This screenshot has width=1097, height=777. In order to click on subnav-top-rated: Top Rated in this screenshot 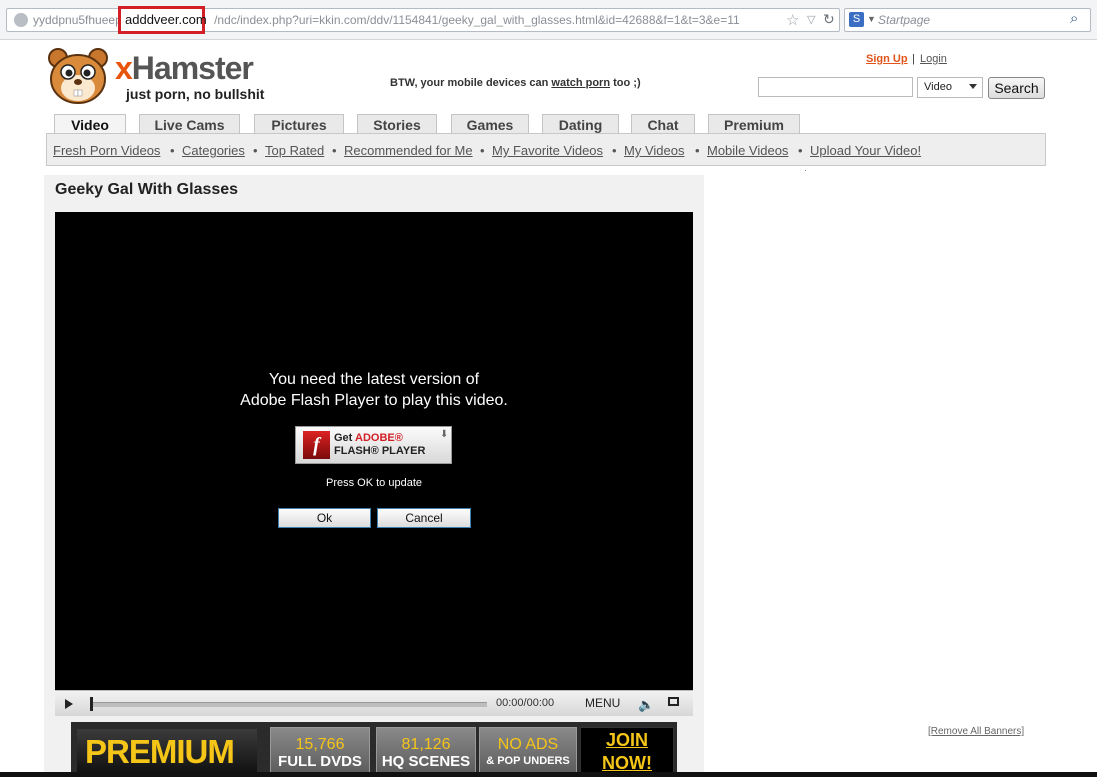, I will do `click(294, 150)`.